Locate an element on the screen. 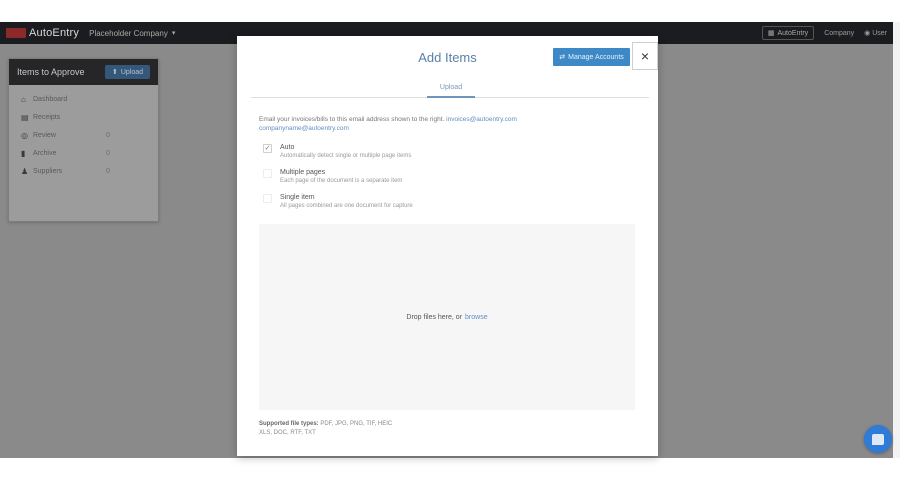 Image resolution: width=900 pixels, height=480 pixels. supported-label: Supported file types: is located at coordinates (289, 424).